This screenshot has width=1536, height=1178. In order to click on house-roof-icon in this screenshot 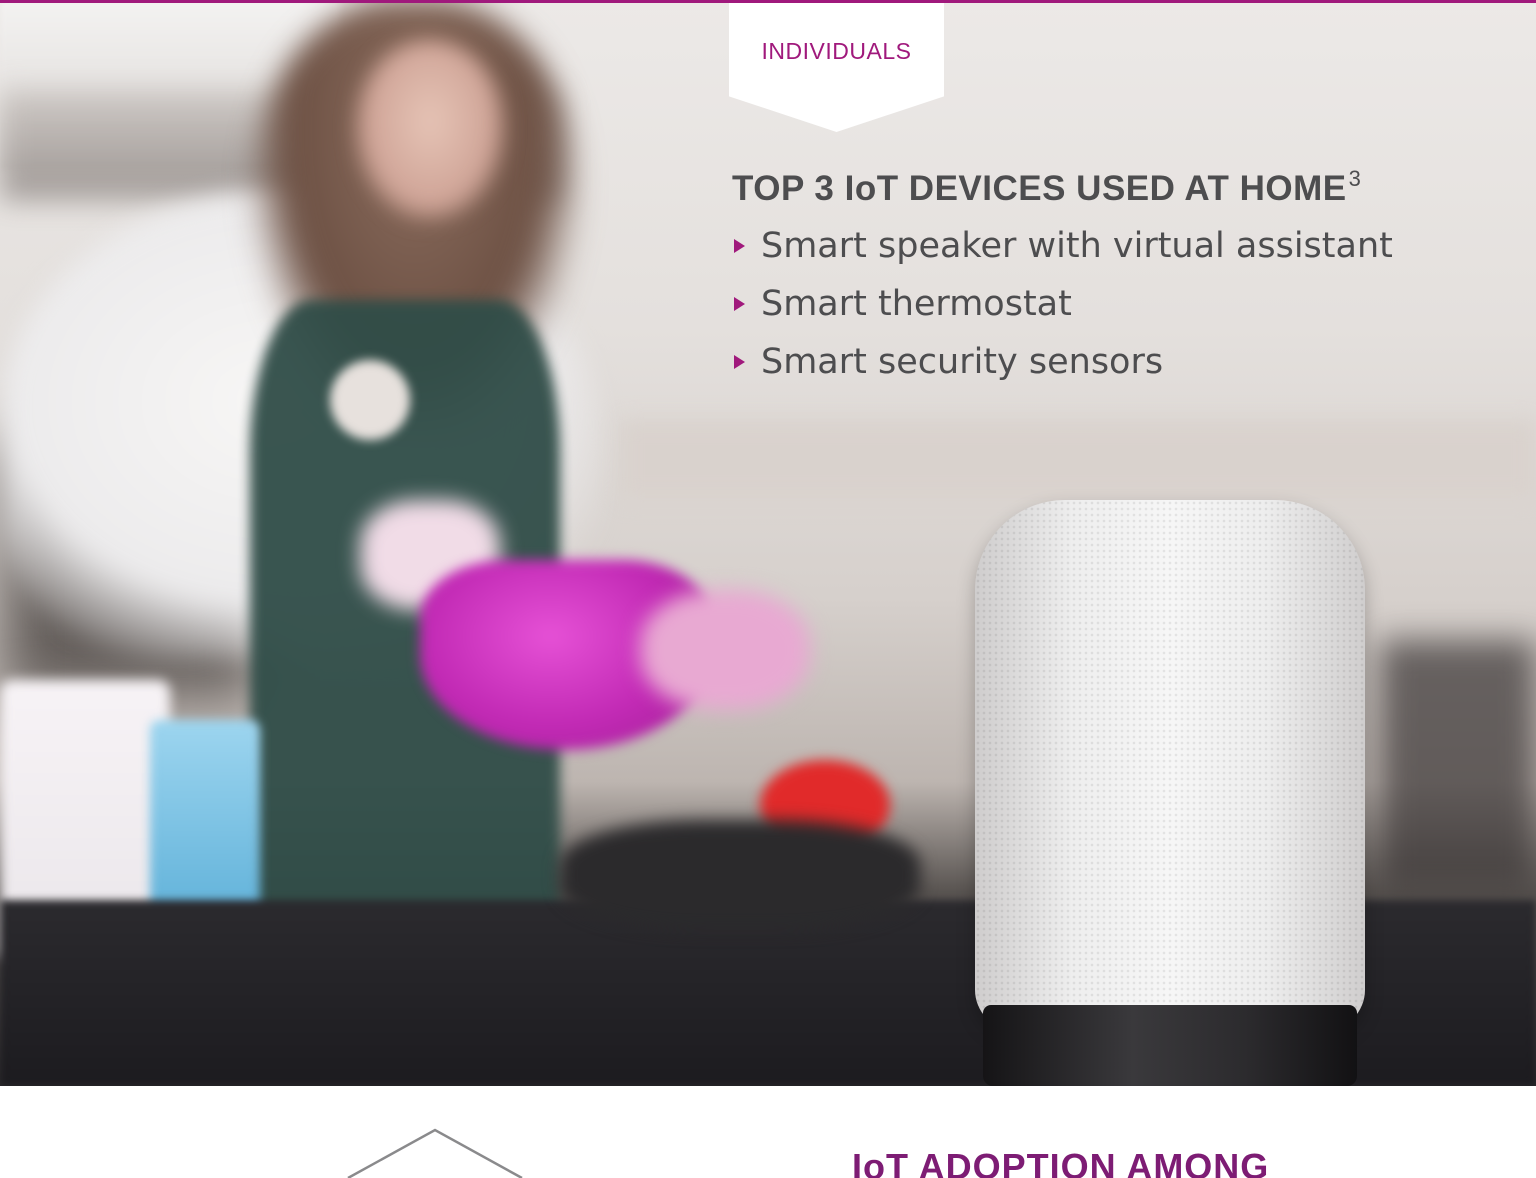, I will do `click(435, 1153)`.